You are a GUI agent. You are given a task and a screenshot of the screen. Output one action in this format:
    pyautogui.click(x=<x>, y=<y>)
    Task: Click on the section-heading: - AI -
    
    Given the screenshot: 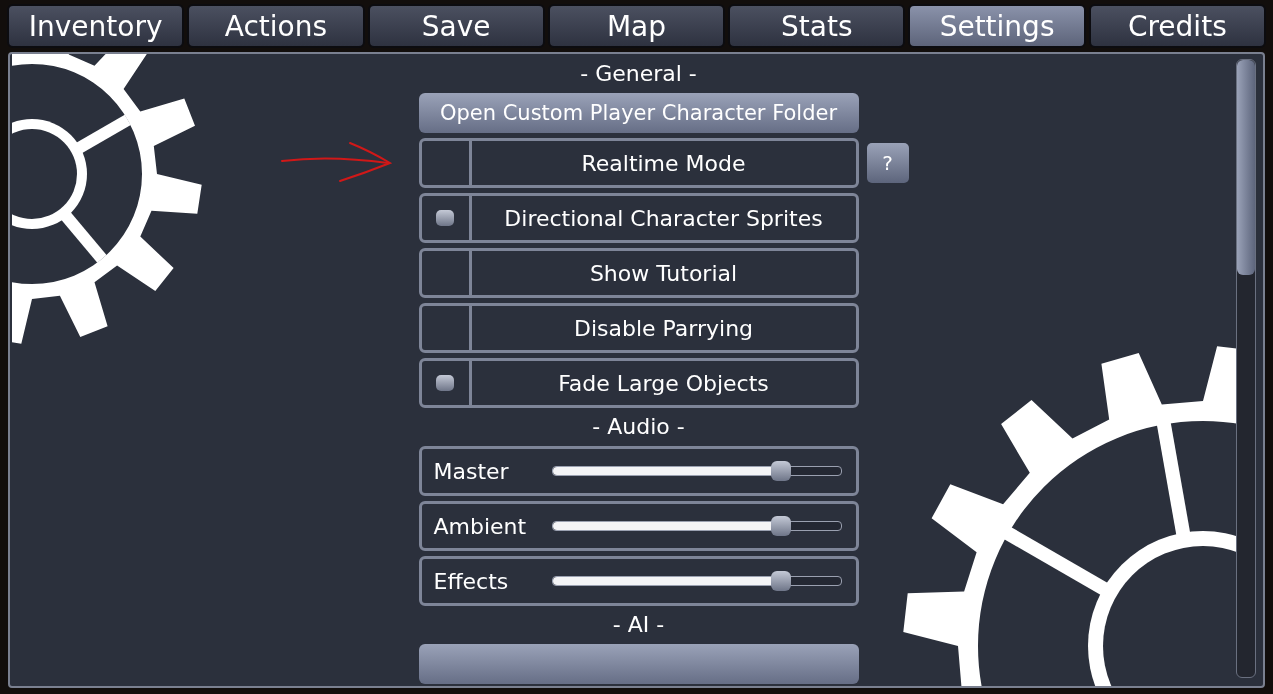 What is the action you would take?
    pyautogui.click(x=638, y=625)
    